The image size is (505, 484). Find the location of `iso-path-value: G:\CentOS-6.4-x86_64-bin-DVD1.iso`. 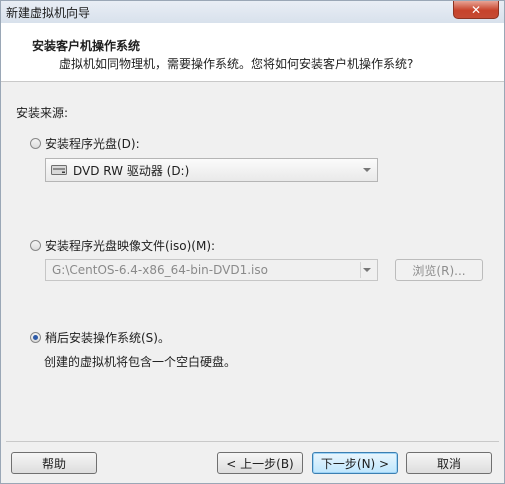

iso-path-value: G:\CentOS-6.4-x86_64-bin-DVD1.iso is located at coordinates (160, 270).